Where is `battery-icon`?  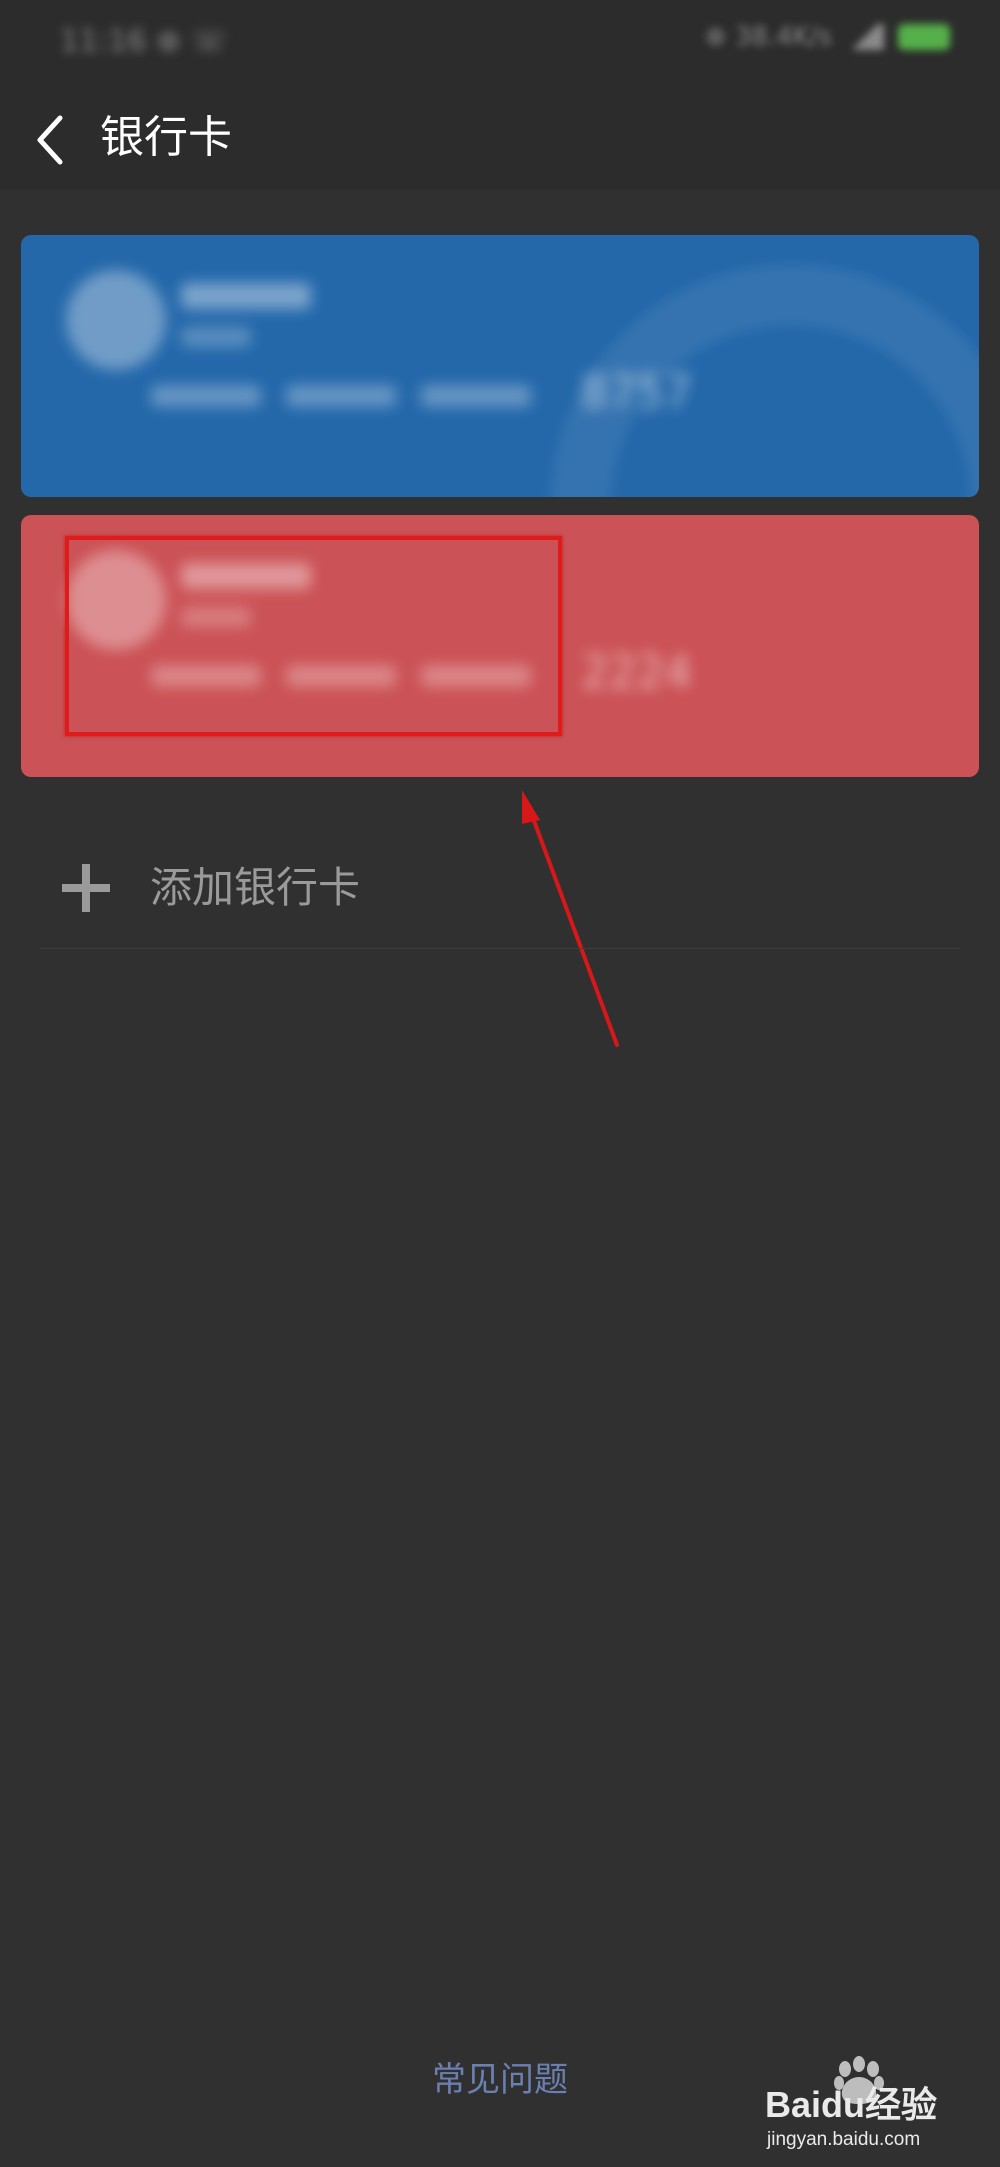 battery-icon is located at coordinates (924, 37).